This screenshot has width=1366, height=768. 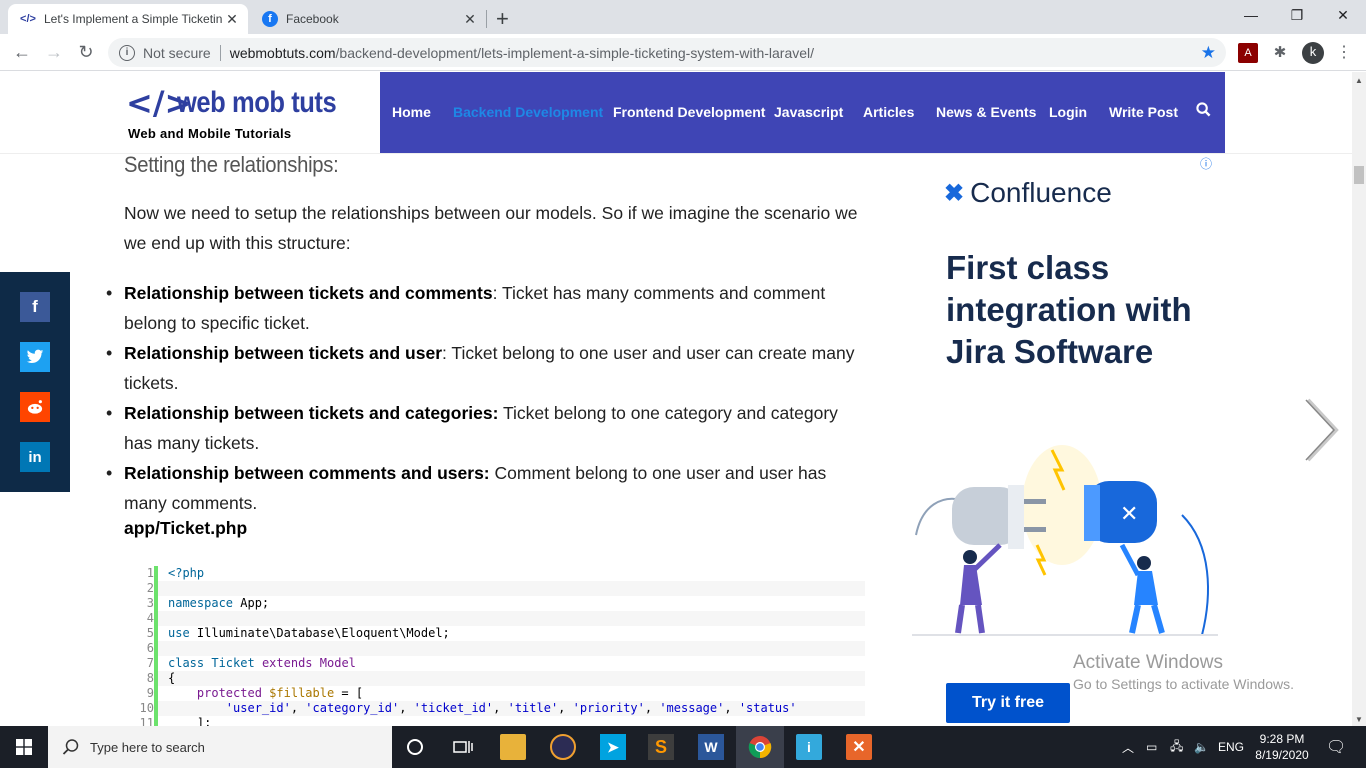 What do you see at coordinates (1208, 53) in the screenshot?
I see `bookmark-star-icon: ★` at bounding box center [1208, 53].